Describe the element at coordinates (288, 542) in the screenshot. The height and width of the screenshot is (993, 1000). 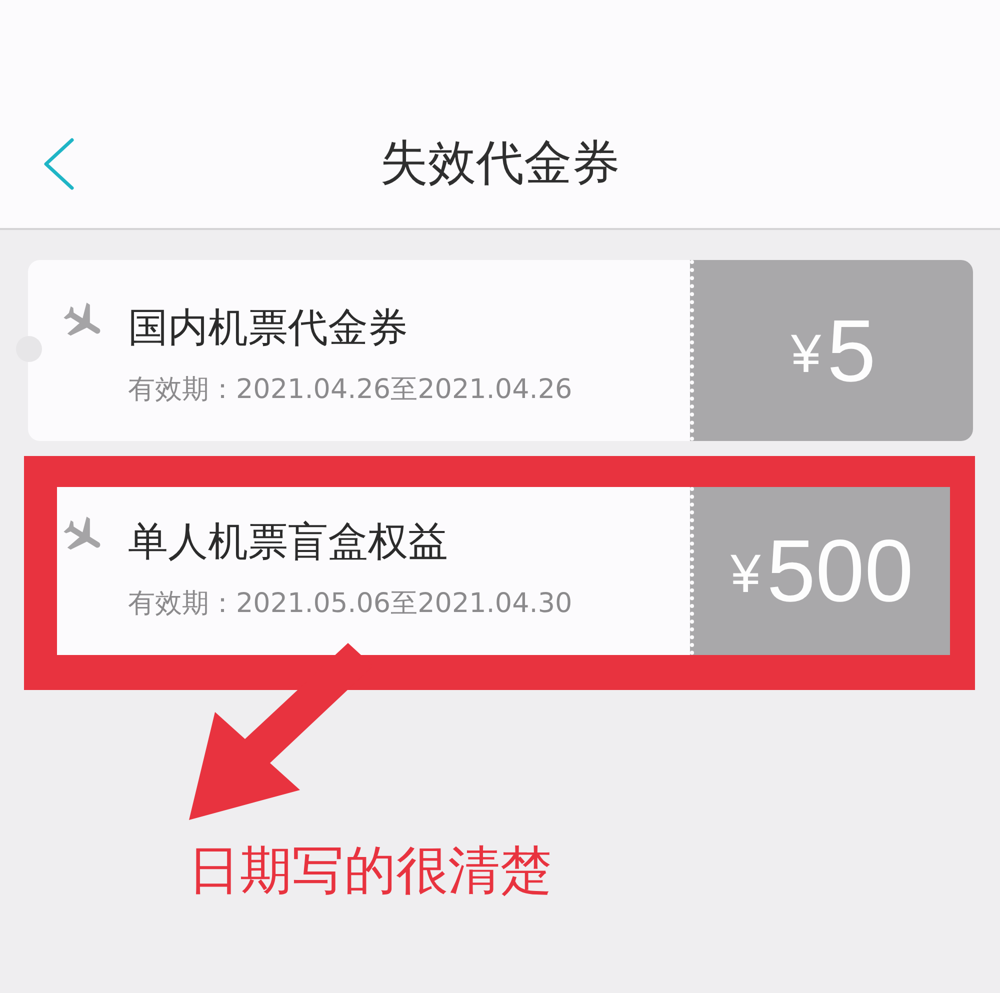
I see `voucher-title: 单人机票盲盒权益` at that location.